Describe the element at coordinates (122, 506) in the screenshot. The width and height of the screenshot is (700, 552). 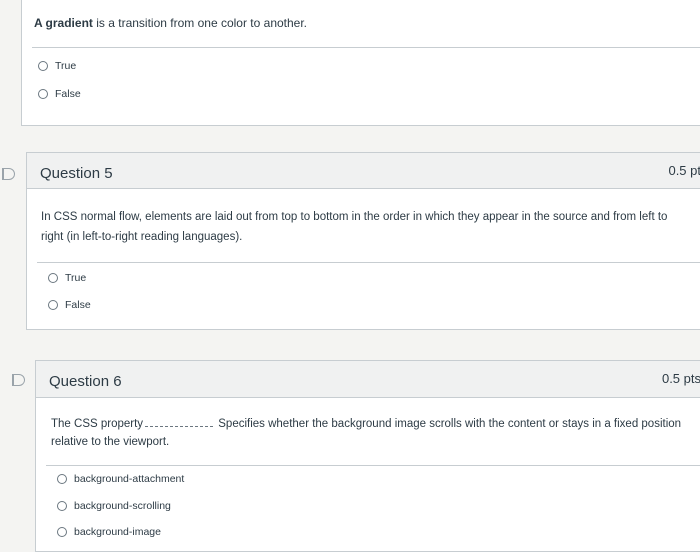
I see `option-label: background-scrolling` at that location.